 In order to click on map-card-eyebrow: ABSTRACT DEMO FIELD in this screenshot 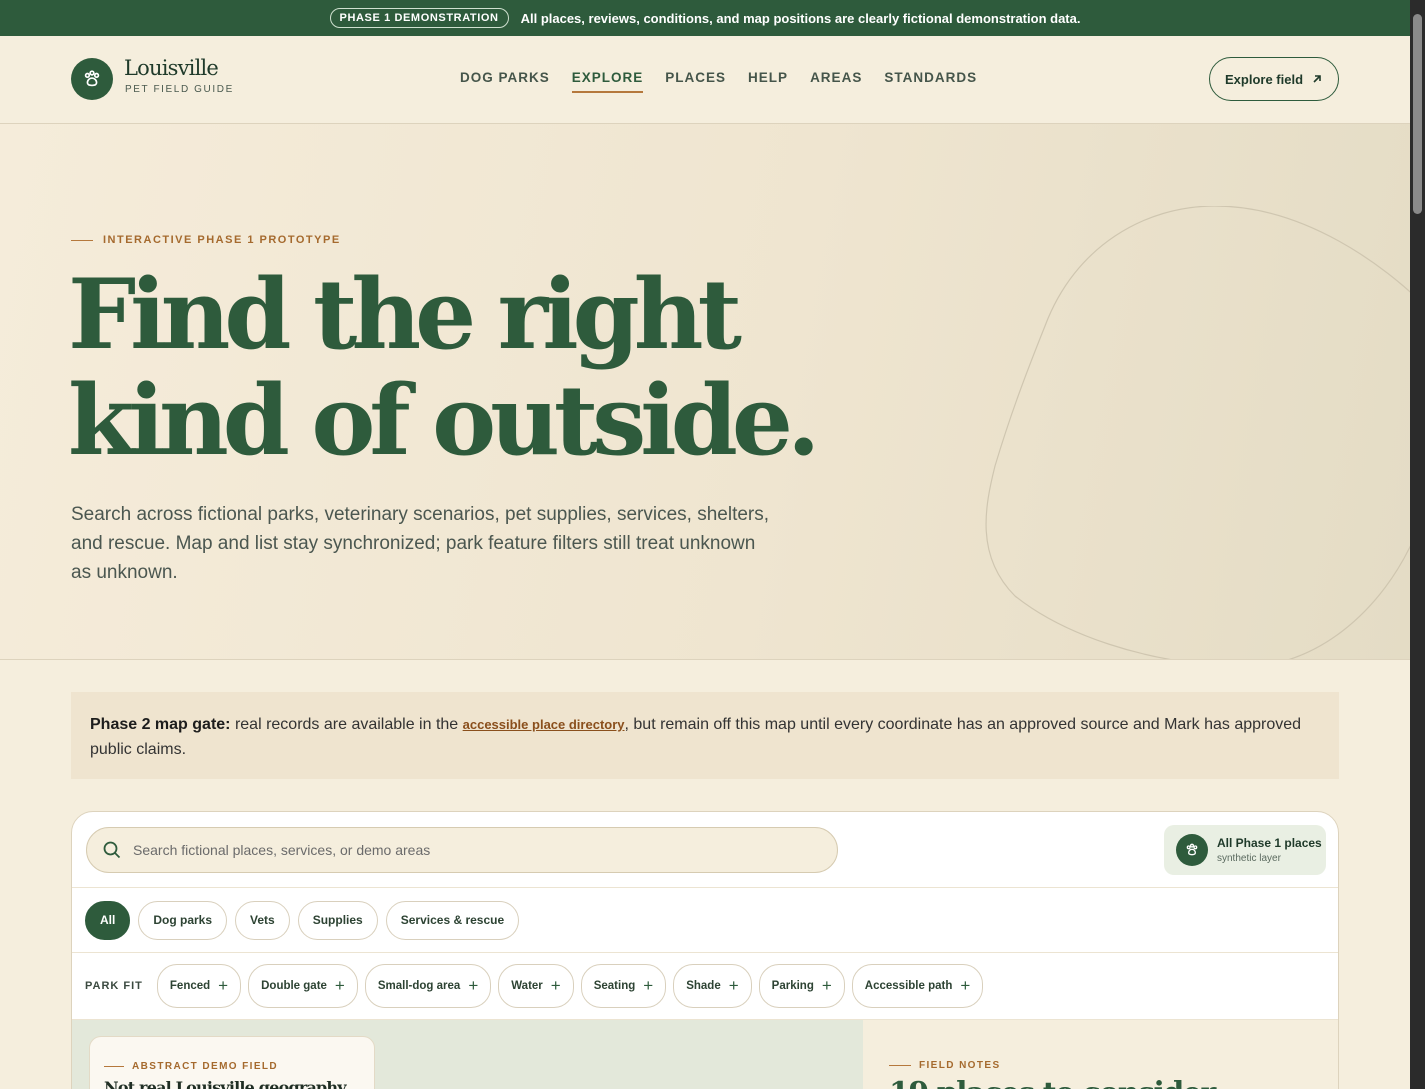, I will do `click(232, 1066)`.